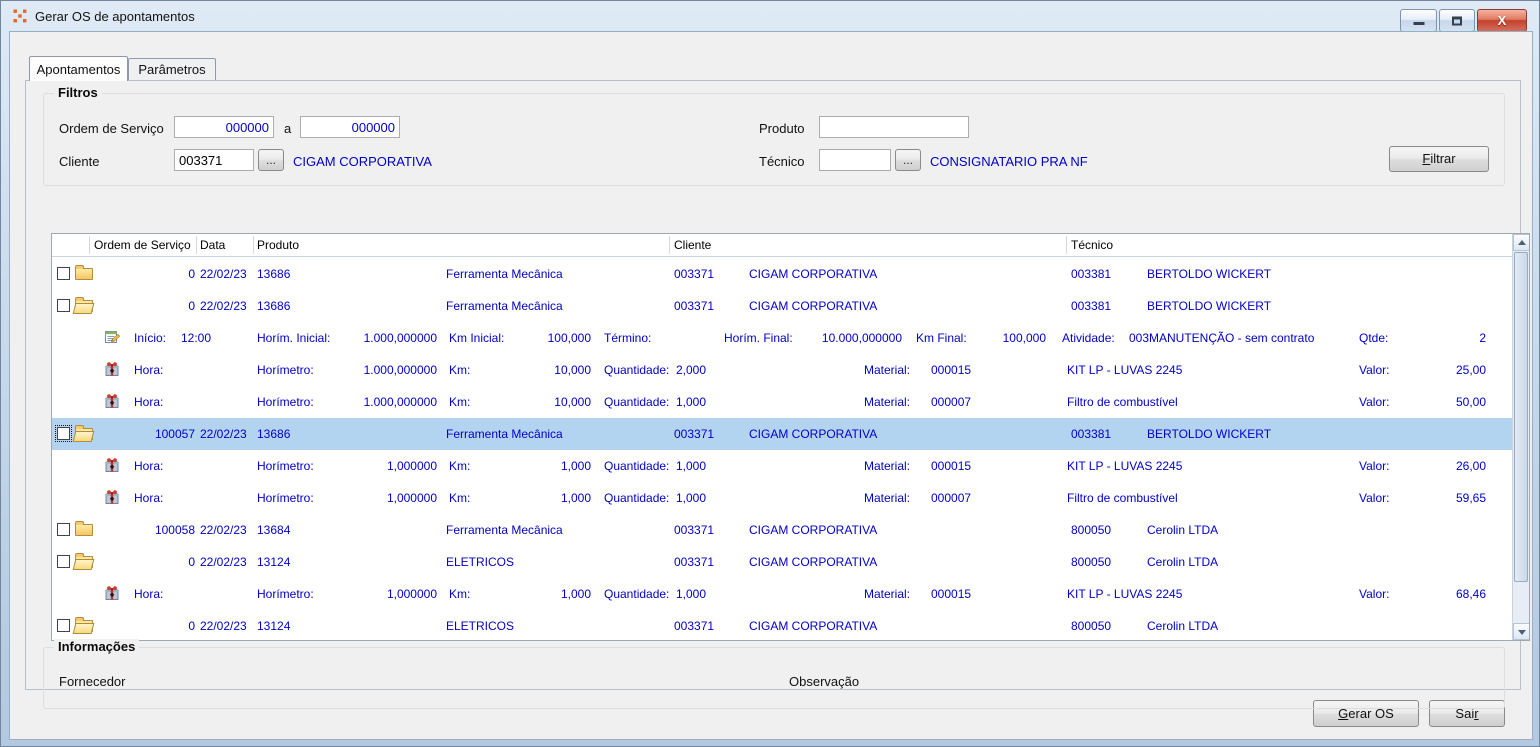 The height and width of the screenshot is (747, 1540). Describe the element at coordinates (1092, 245) in the screenshot. I see `header-tecnico: Técnico` at that location.